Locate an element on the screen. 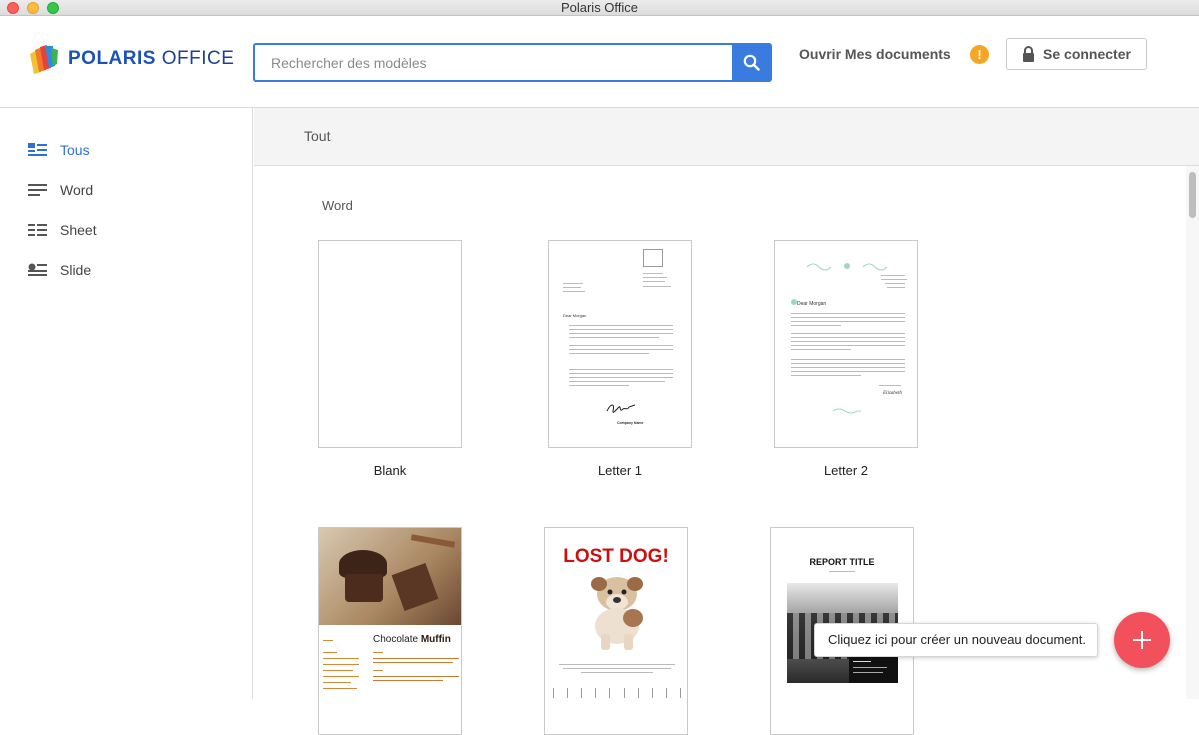 This screenshot has width=1199, height=735. recipe-title: Chocolate Muffin is located at coordinates (412, 639).